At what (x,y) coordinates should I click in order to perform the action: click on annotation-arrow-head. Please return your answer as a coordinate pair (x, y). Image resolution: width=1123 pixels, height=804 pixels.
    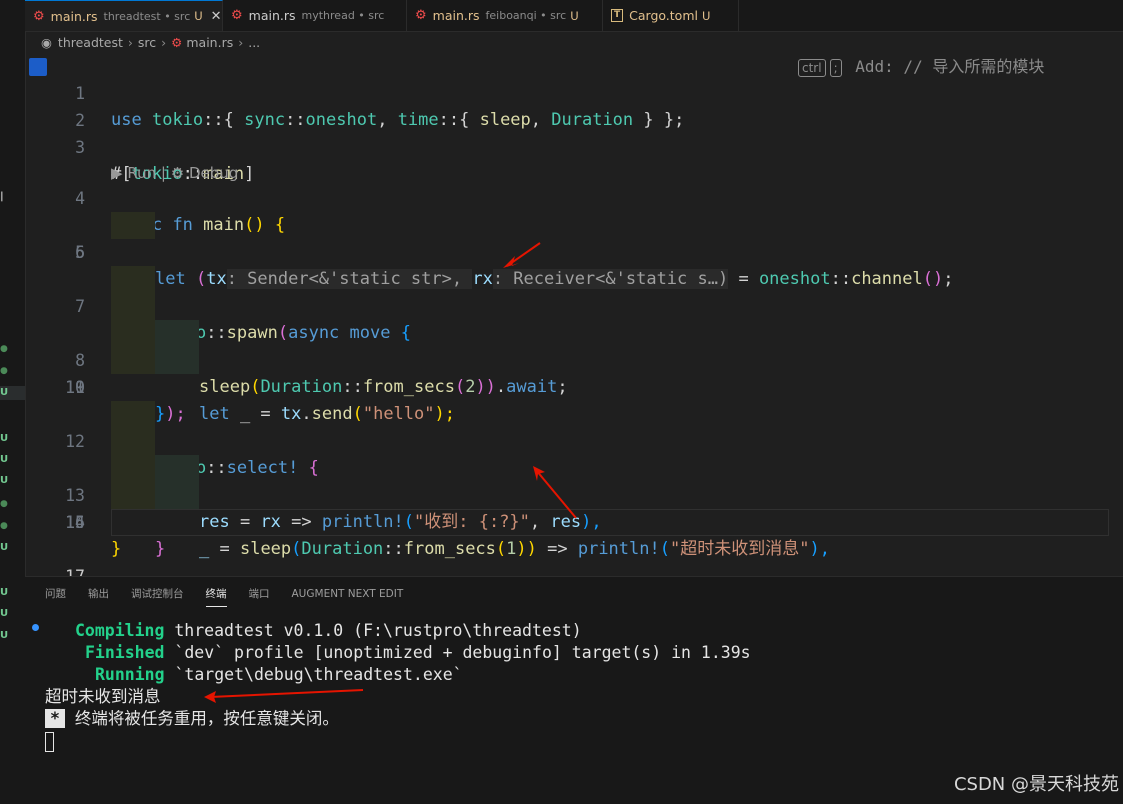
    Looking at the image, I should click on (511, 262).